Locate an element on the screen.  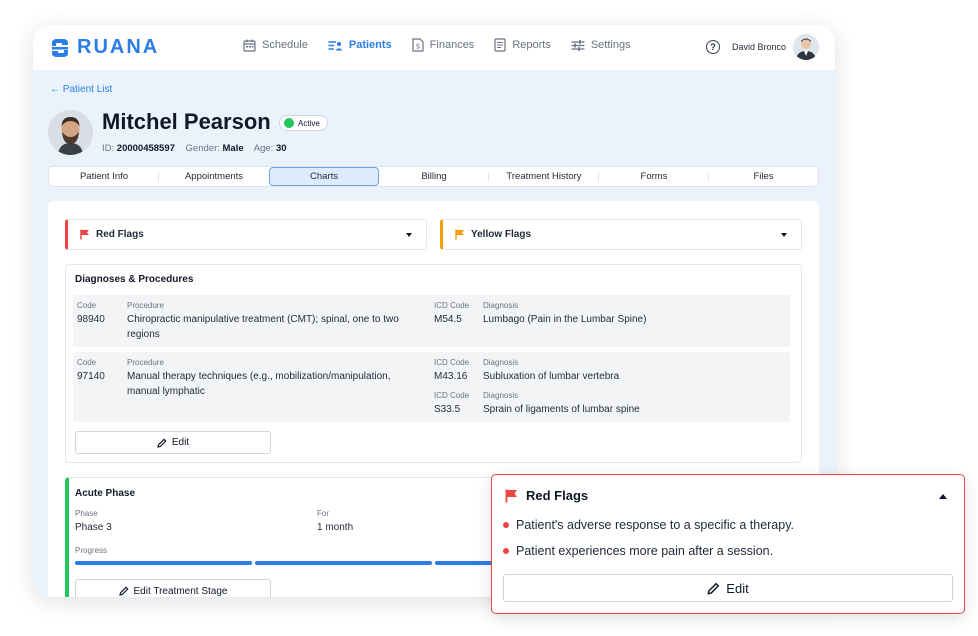
nav-finances: $ Finances is located at coordinates (443, 45).